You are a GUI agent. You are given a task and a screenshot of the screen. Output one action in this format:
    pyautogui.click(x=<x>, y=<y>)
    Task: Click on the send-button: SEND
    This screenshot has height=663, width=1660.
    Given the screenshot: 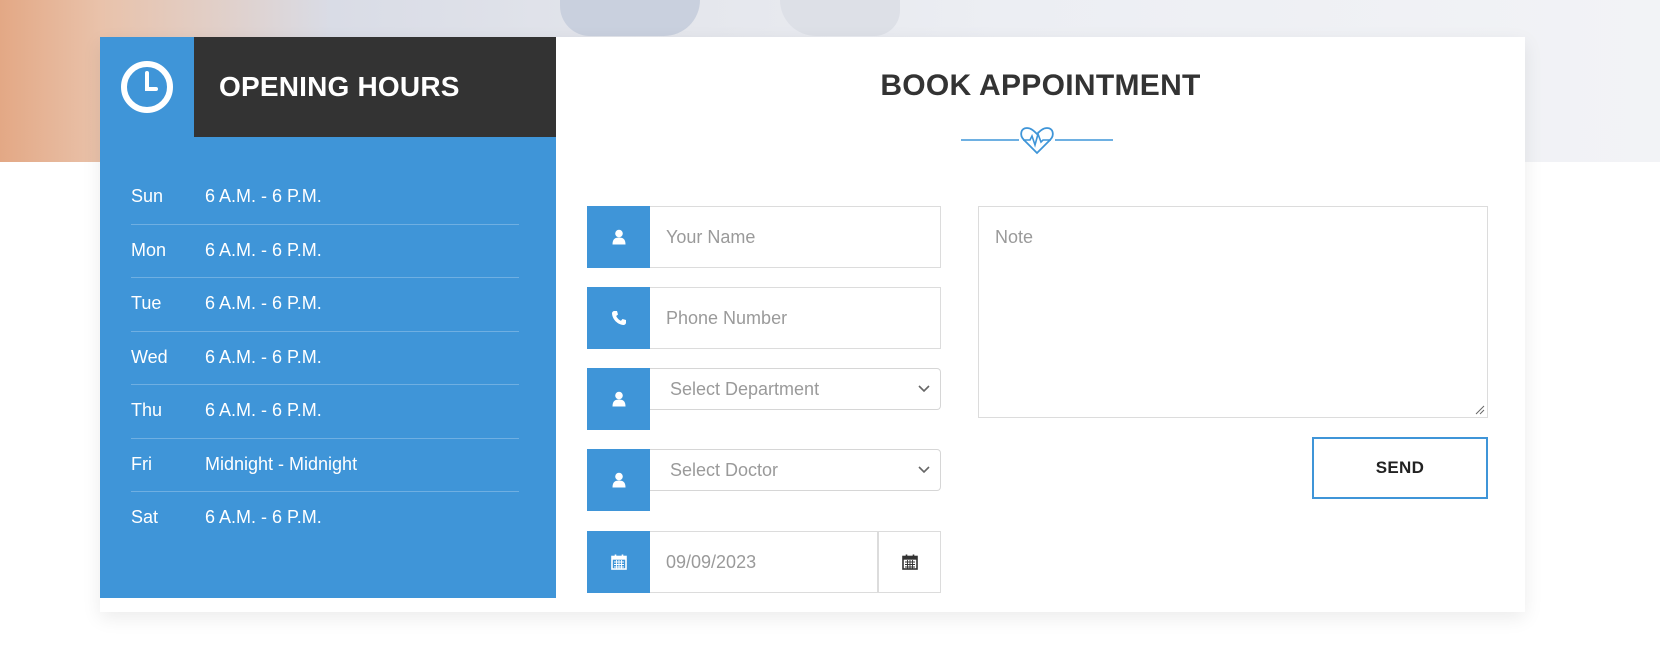 What is the action you would take?
    pyautogui.click(x=1400, y=468)
    